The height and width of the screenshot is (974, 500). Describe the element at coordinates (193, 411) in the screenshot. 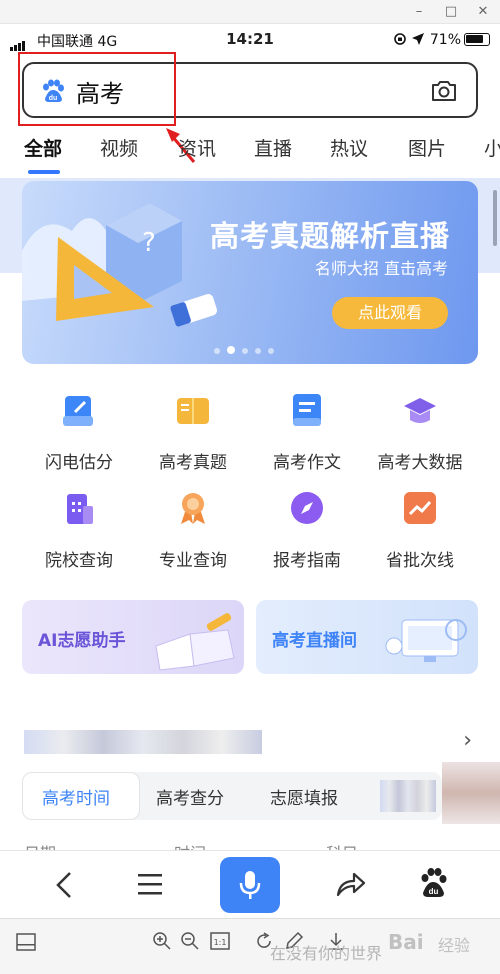

I see `book-icon` at that location.